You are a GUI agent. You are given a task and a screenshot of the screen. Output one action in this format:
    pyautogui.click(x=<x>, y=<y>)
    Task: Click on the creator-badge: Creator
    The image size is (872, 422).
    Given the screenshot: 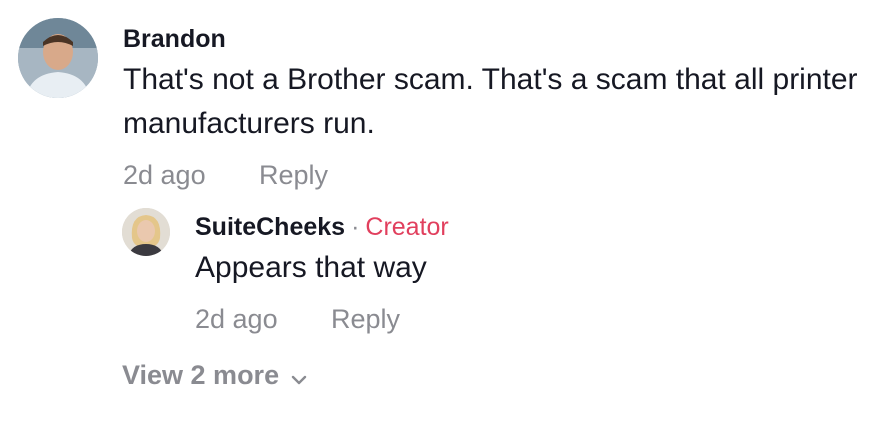 What is the action you would take?
    pyautogui.click(x=407, y=227)
    